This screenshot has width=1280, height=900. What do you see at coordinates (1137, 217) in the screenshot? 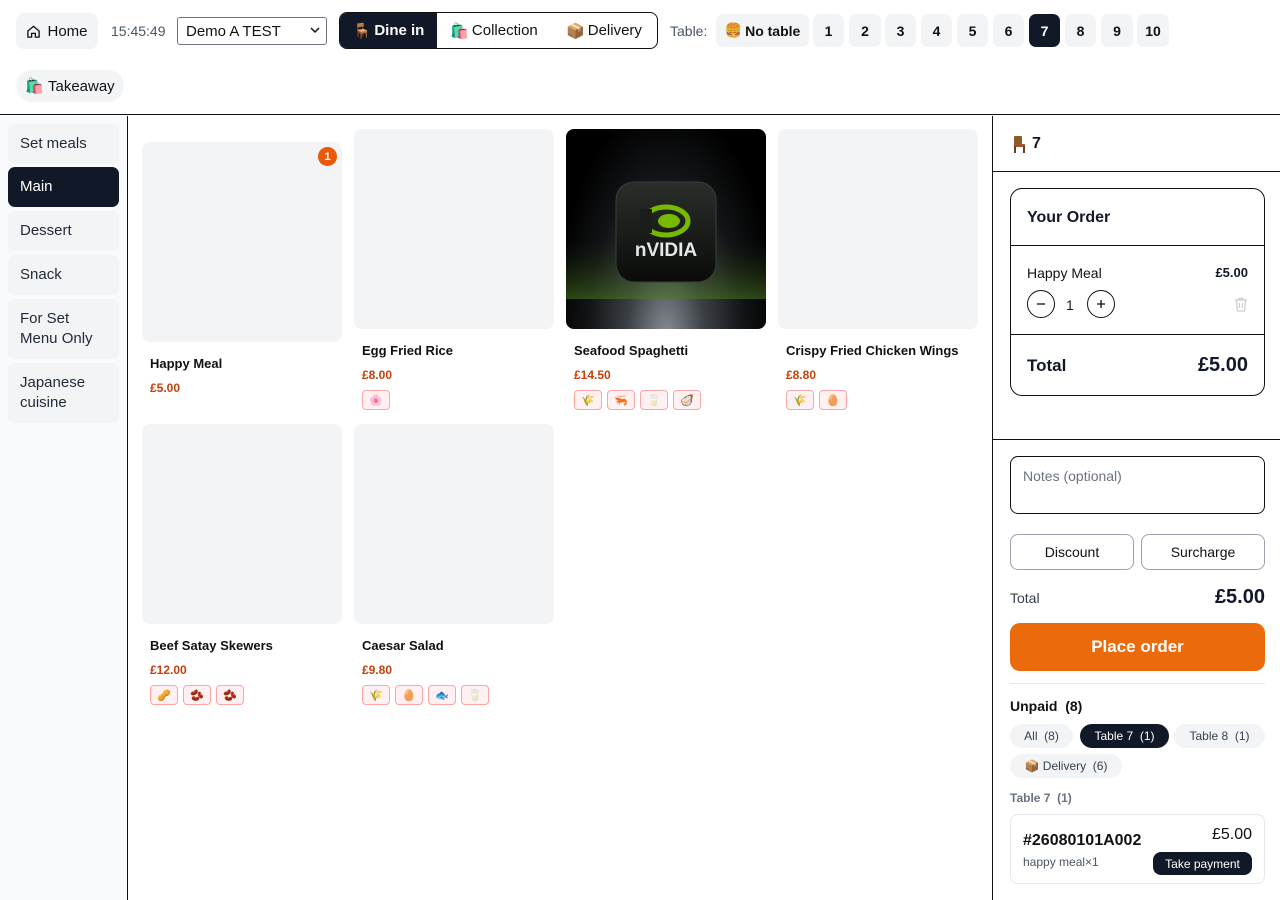
I see `your-order-title: Your Order` at bounding box center [1137, 217].